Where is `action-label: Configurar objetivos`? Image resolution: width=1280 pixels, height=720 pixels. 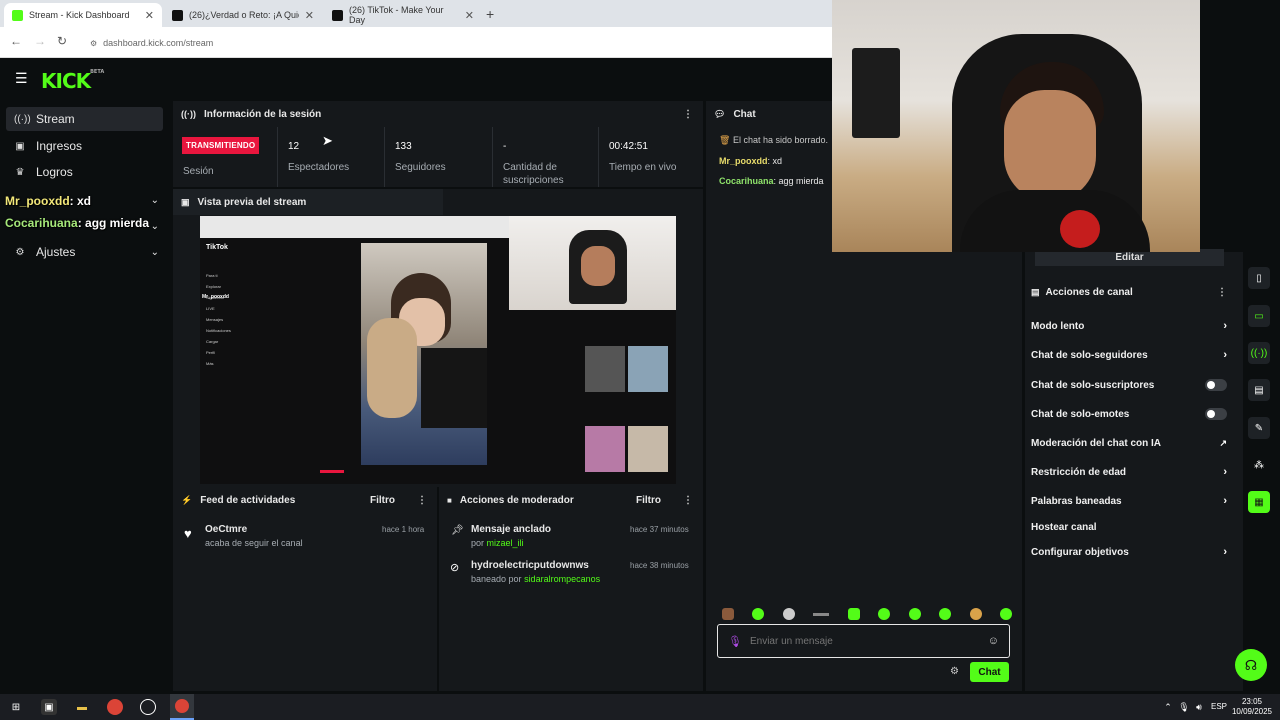
action-label: Configurar objetivos is located at coordinates (1080, 552).